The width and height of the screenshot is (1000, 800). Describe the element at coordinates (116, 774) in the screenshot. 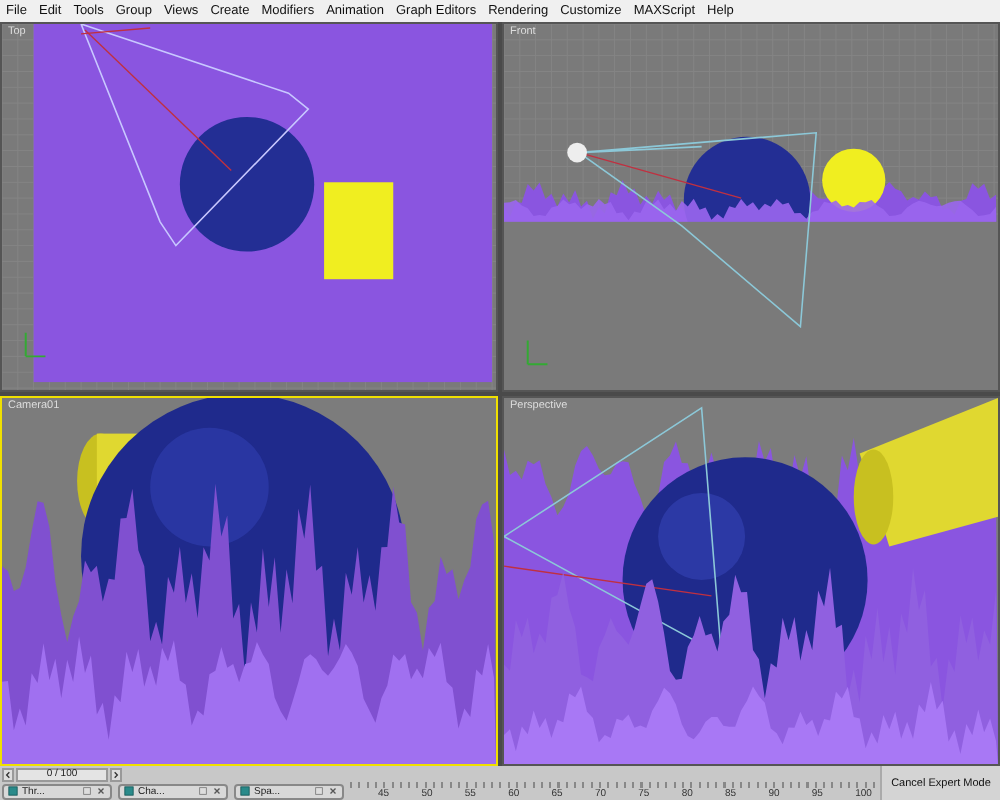

I see `next-frame-button` at that location.